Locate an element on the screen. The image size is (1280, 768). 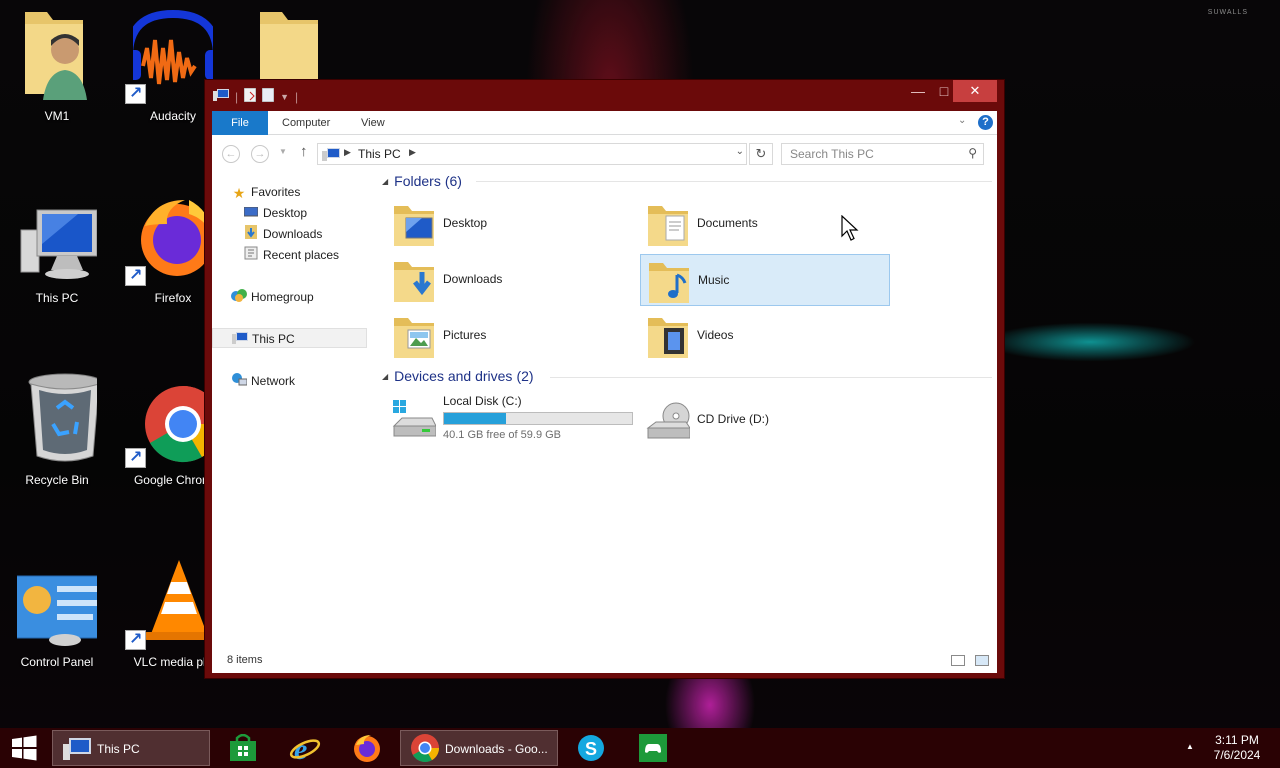
folder-tile-desktop: Desktop is located at coordinates (511, 224).